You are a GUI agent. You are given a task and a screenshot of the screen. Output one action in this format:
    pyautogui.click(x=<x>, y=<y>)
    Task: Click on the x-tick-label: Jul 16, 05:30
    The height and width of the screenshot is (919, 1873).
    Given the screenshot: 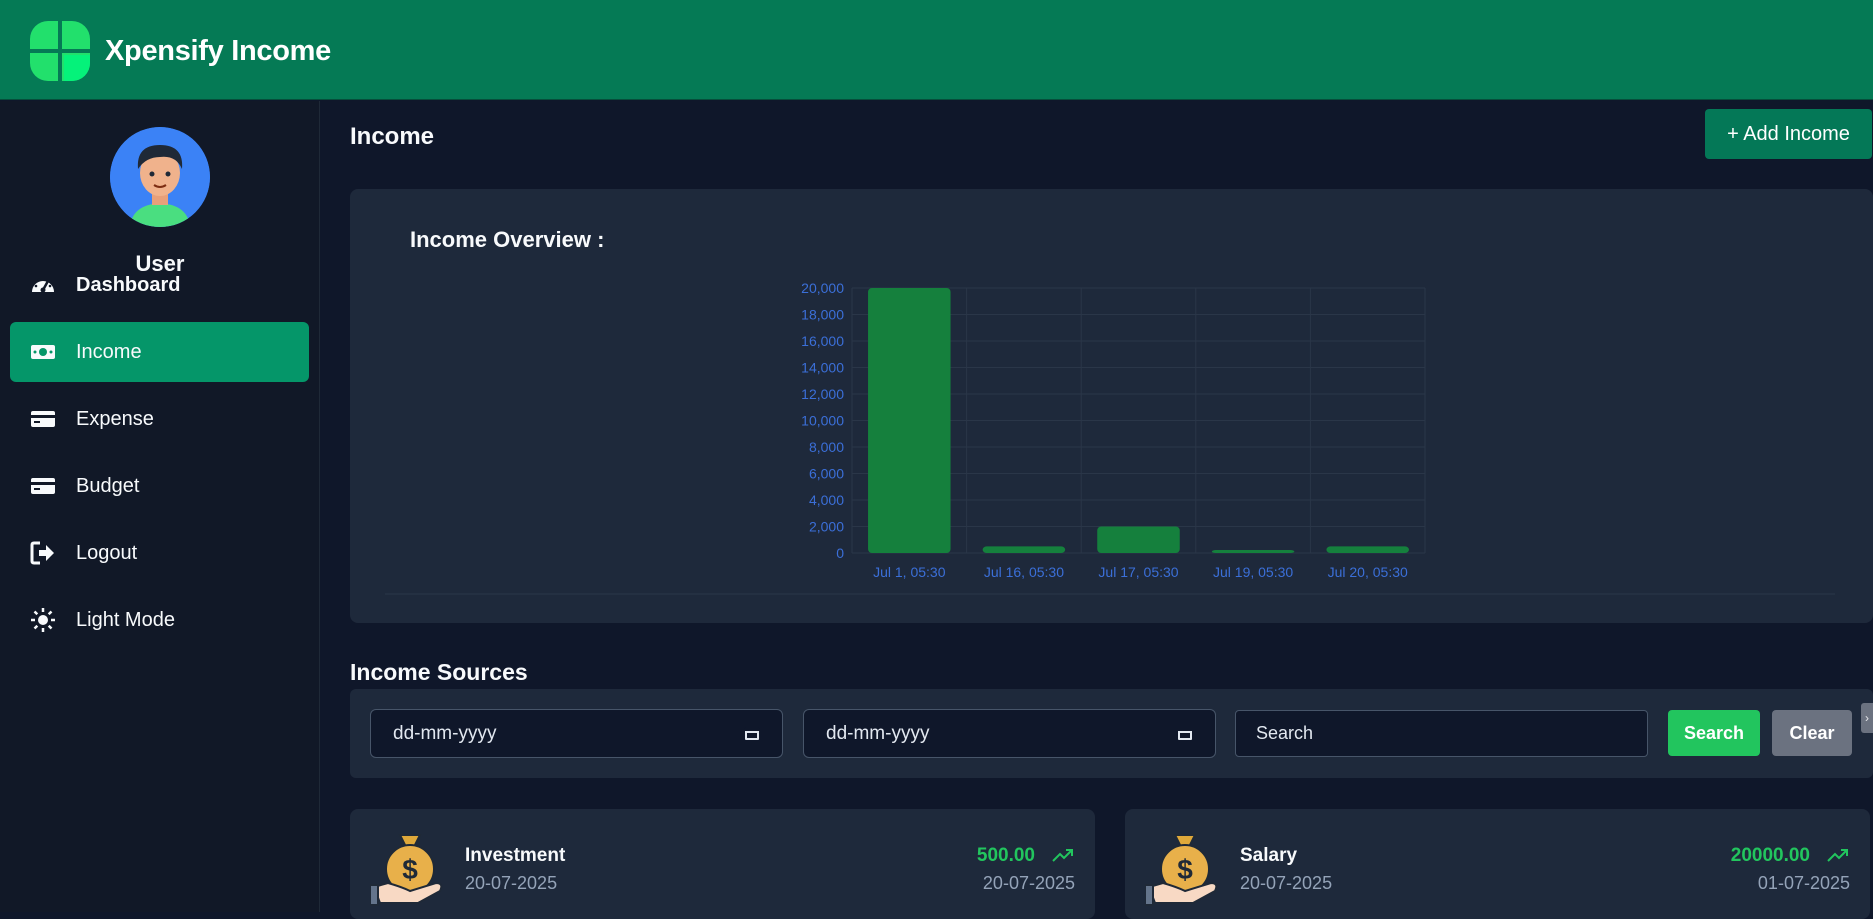 What is the action you would take?
    pyautogui.click(x=1024, y=572)
    